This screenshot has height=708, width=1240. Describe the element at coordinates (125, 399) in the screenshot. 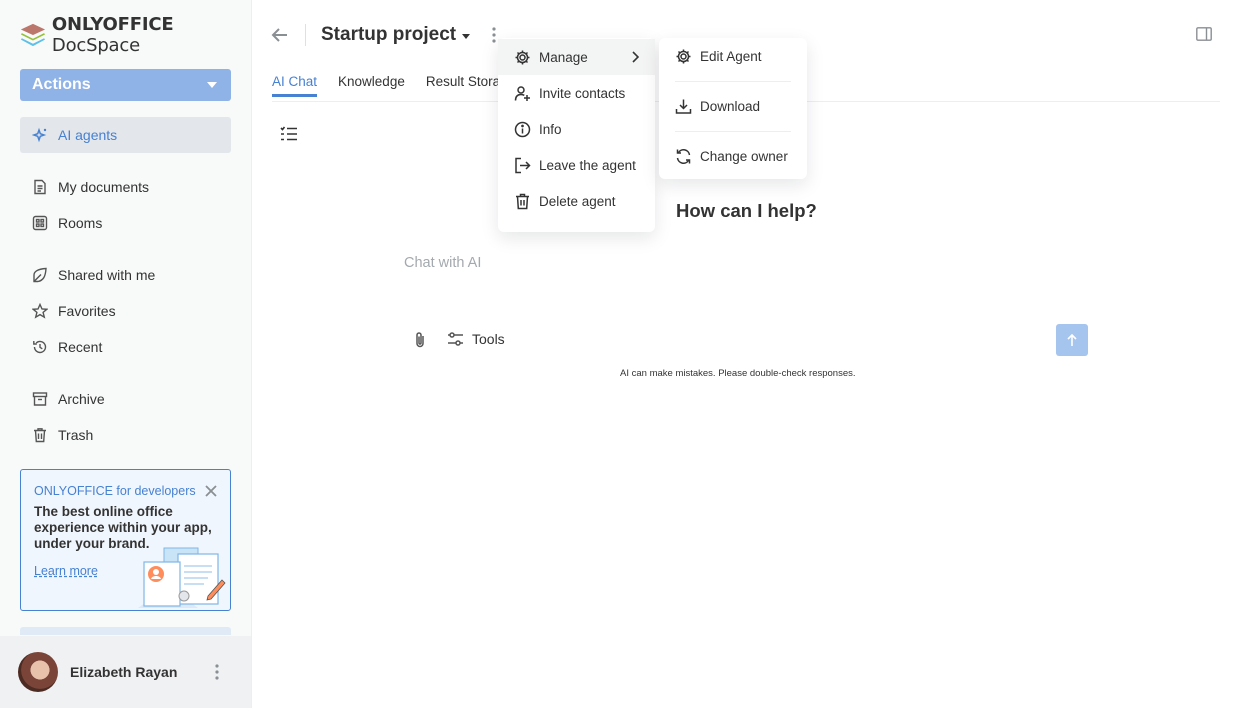

I see `sidebar-item-archive: Archive` at that location.